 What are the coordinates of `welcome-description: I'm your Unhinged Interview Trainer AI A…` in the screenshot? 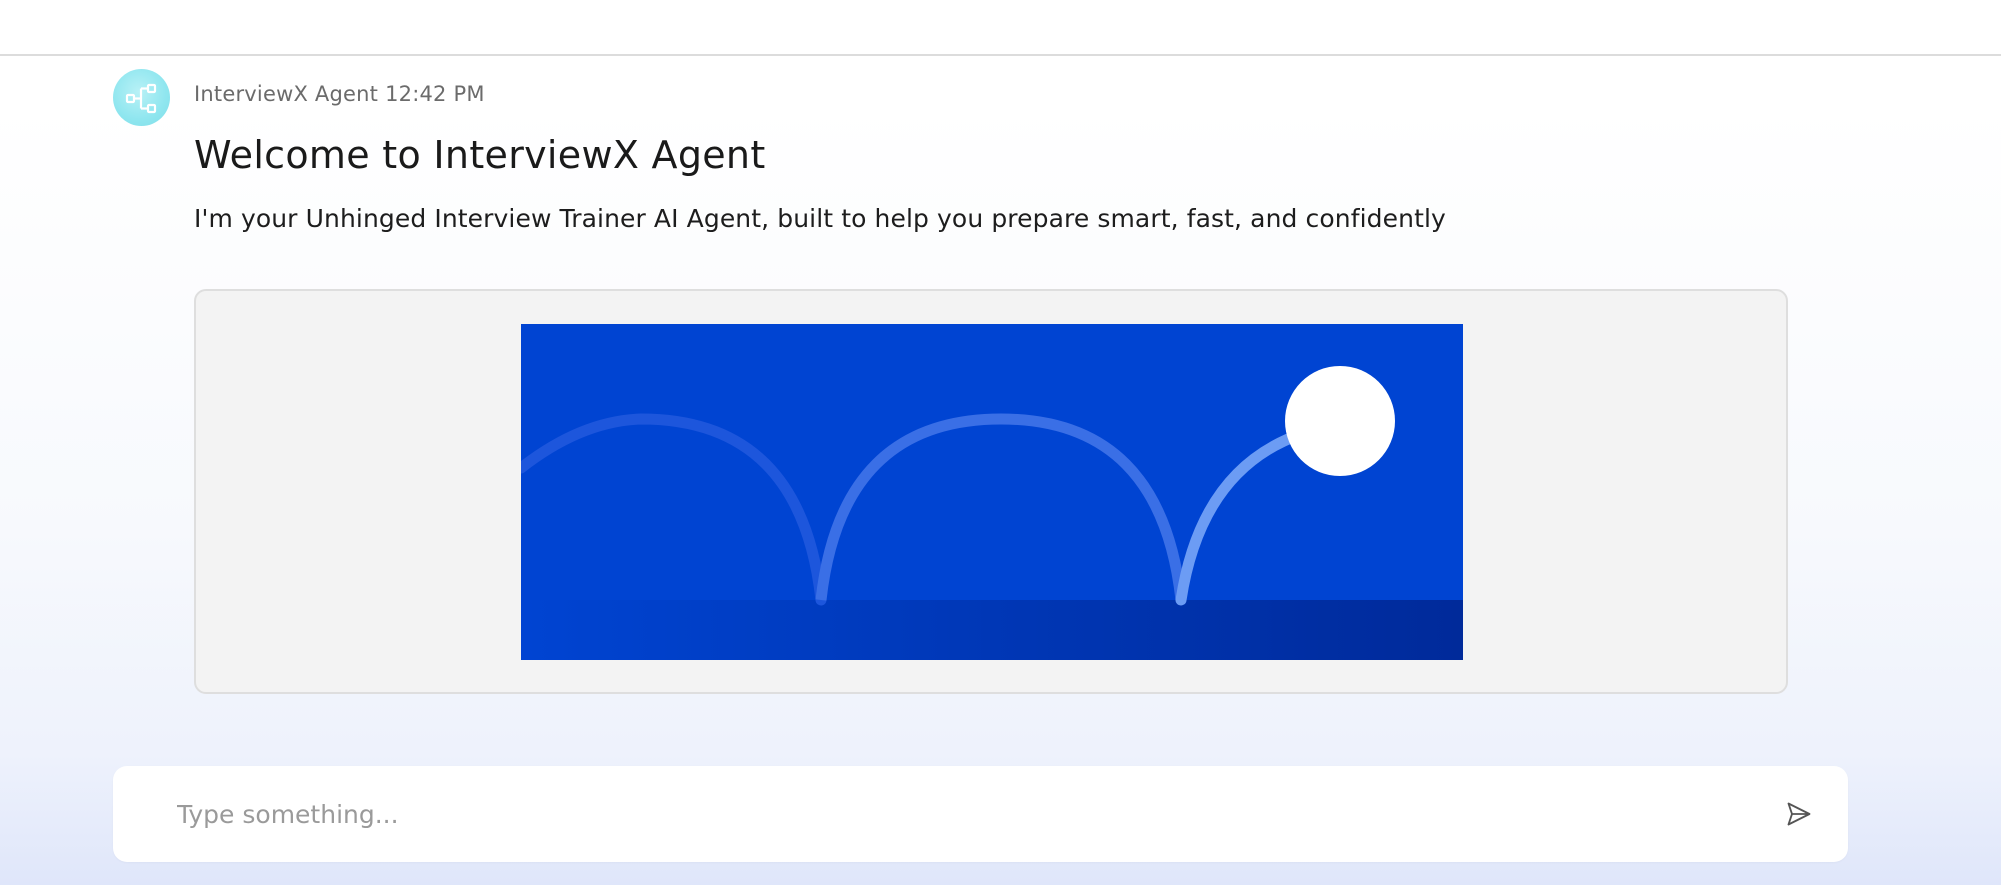 It's located at (820, 218).